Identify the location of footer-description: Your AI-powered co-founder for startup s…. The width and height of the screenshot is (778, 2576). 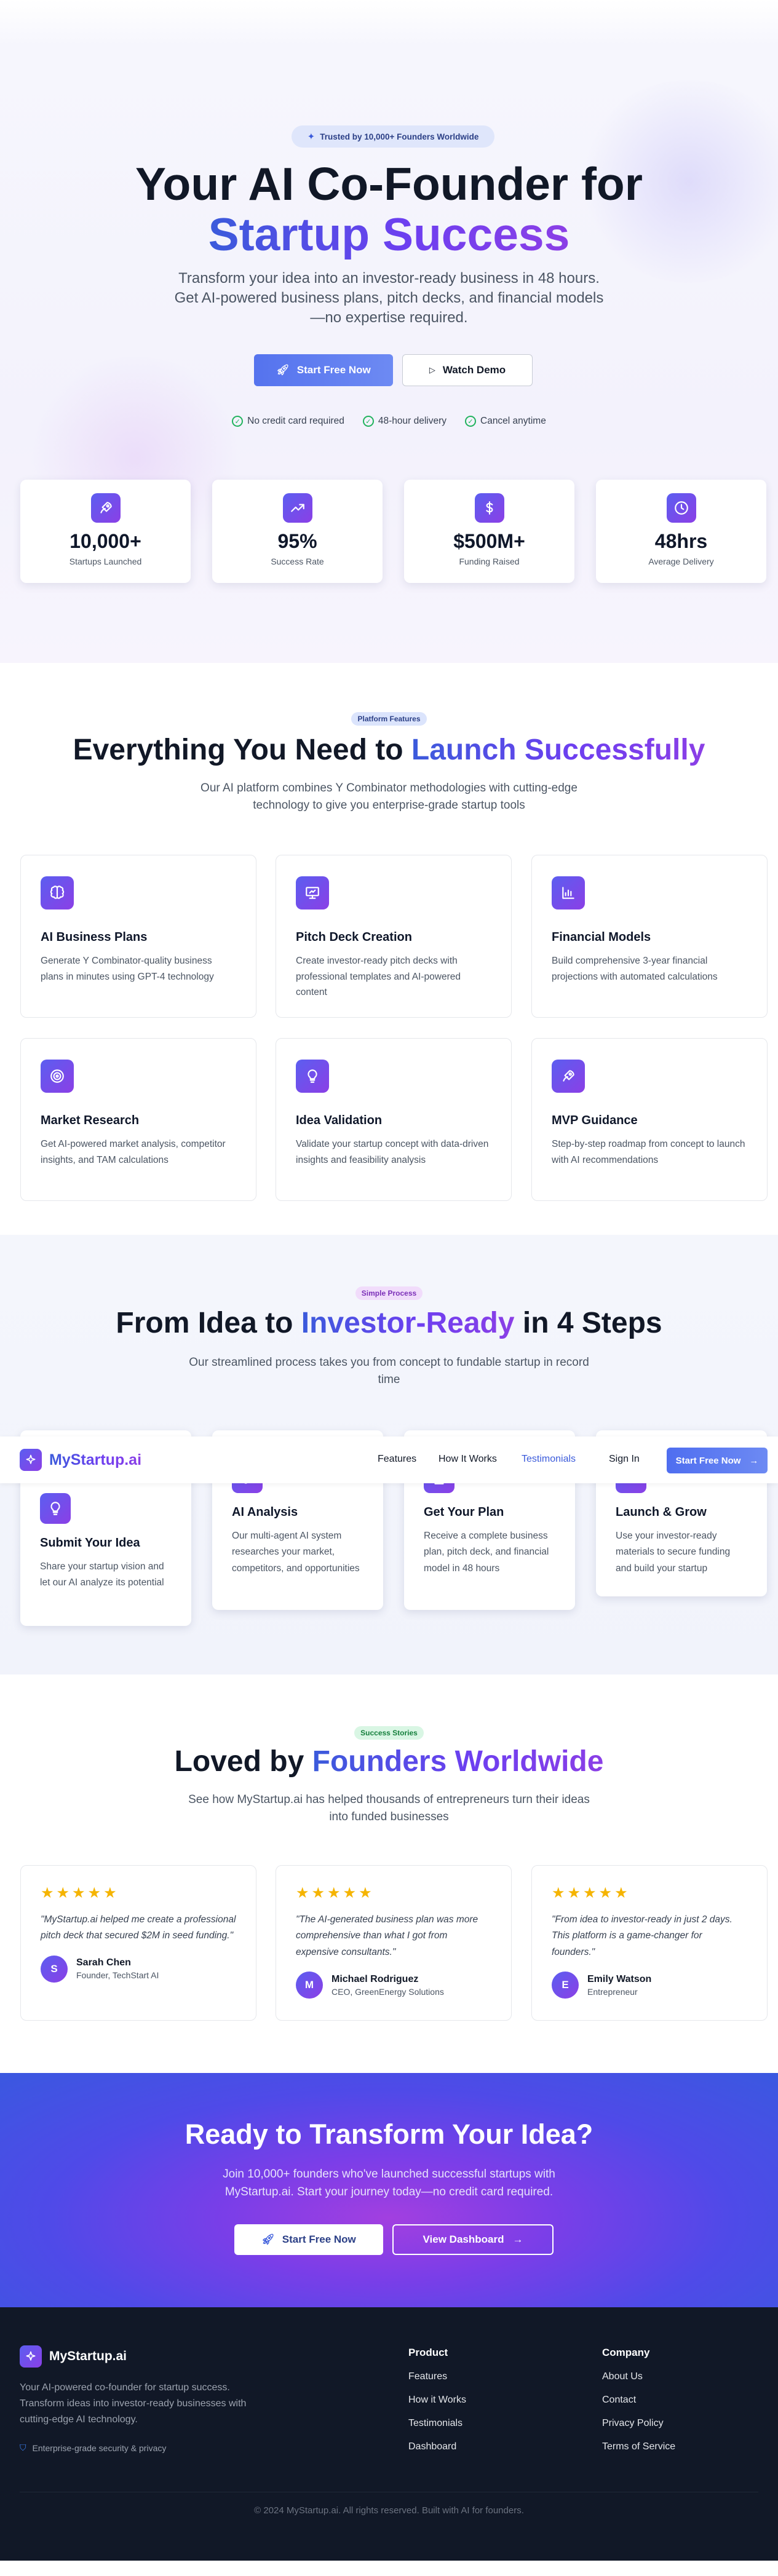
(133, 2403).